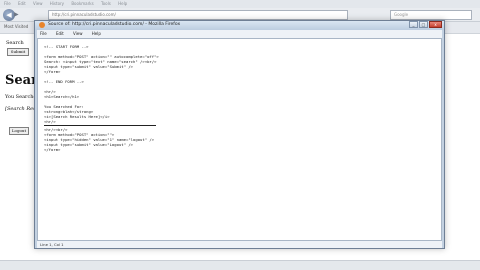  What do you see at coordinates (50, 121) in the screenshot?
I see `source-line: <hr/>` at bounding box center [50, 121].